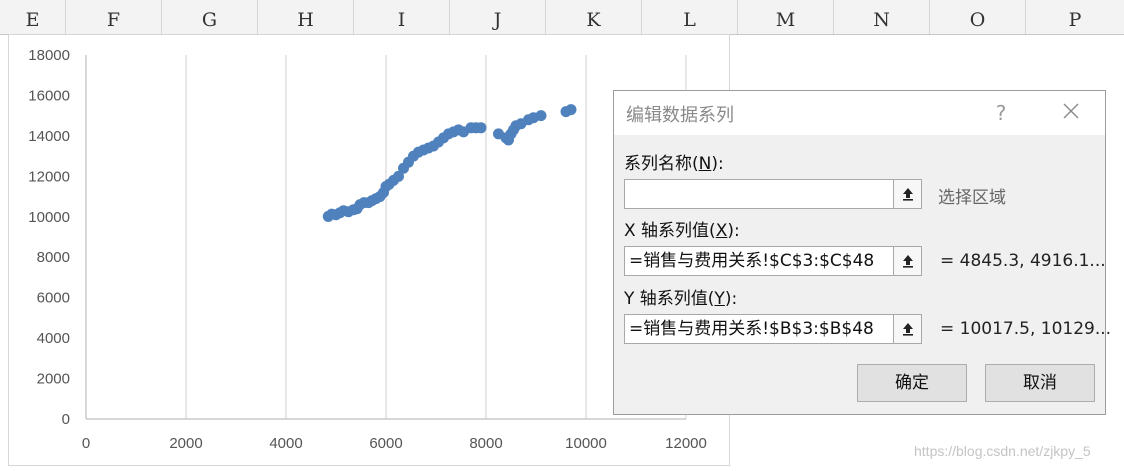 This screenshot has height=471, width=1124. Describe the element at coordinates (114, 17) in the screenshot. I see `column-header-f: F` at that location.